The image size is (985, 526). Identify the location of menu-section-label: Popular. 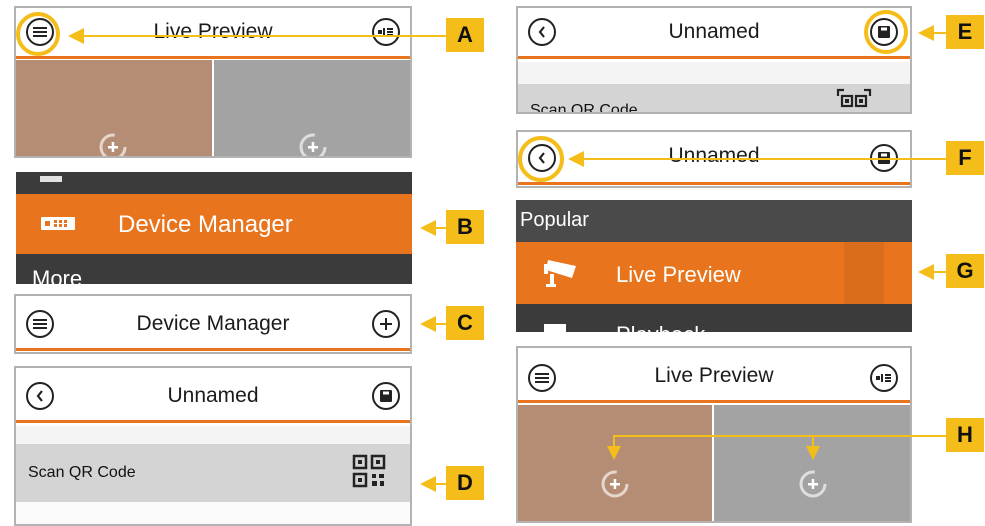
(554, 220).